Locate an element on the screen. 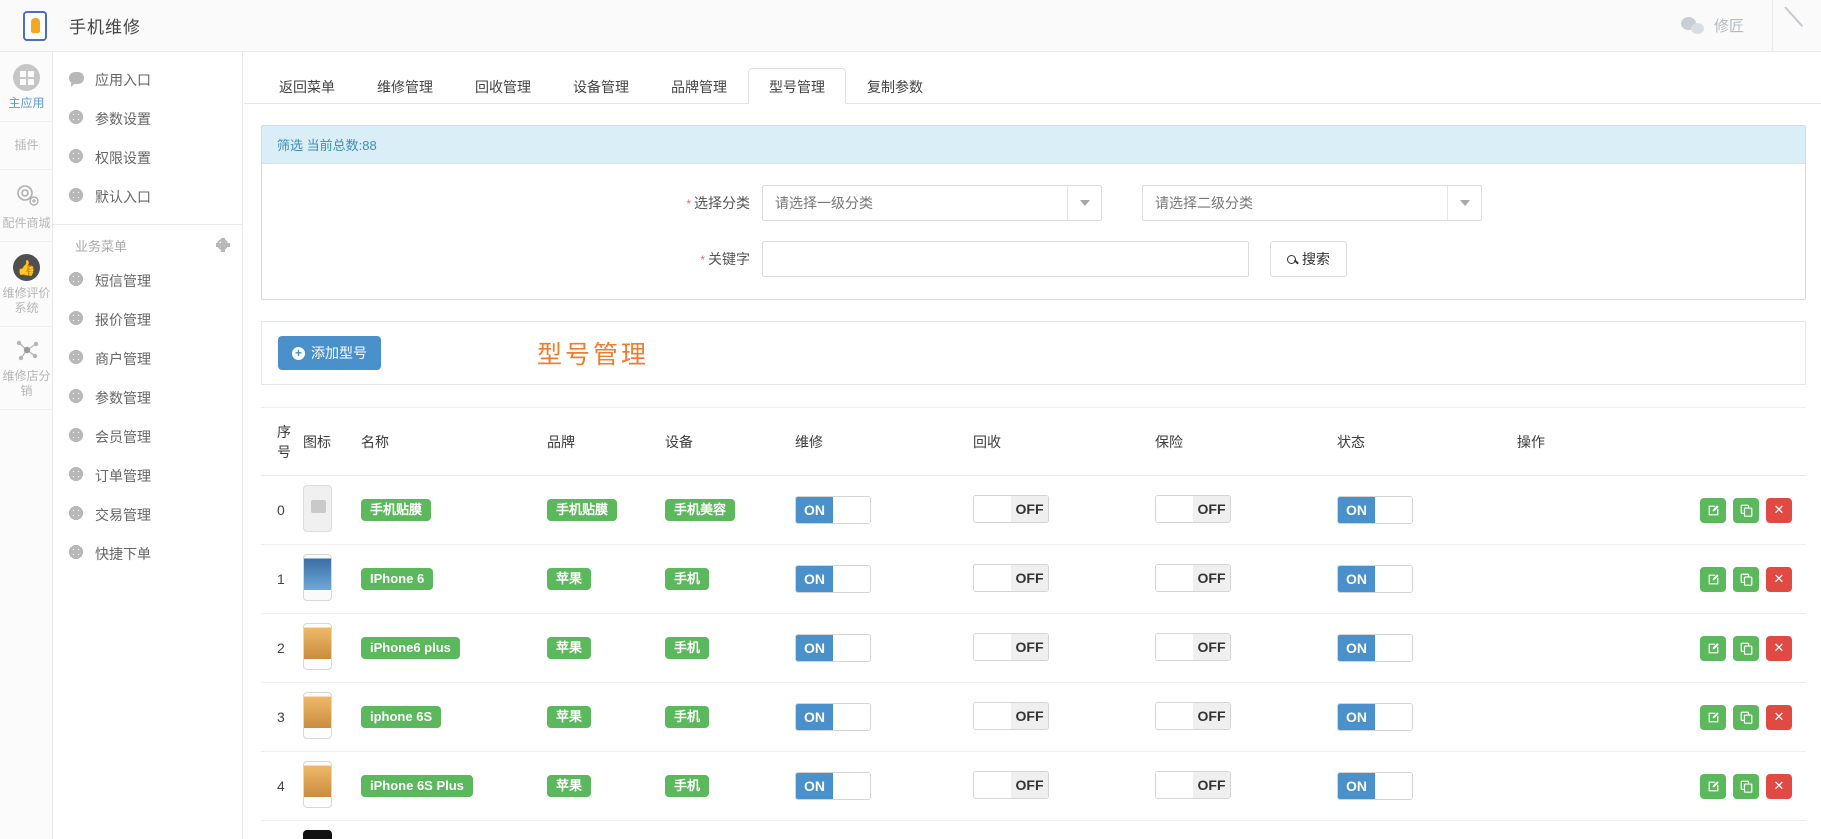  menu-item-label: 应用入口 is located at coordinates (123, 79).